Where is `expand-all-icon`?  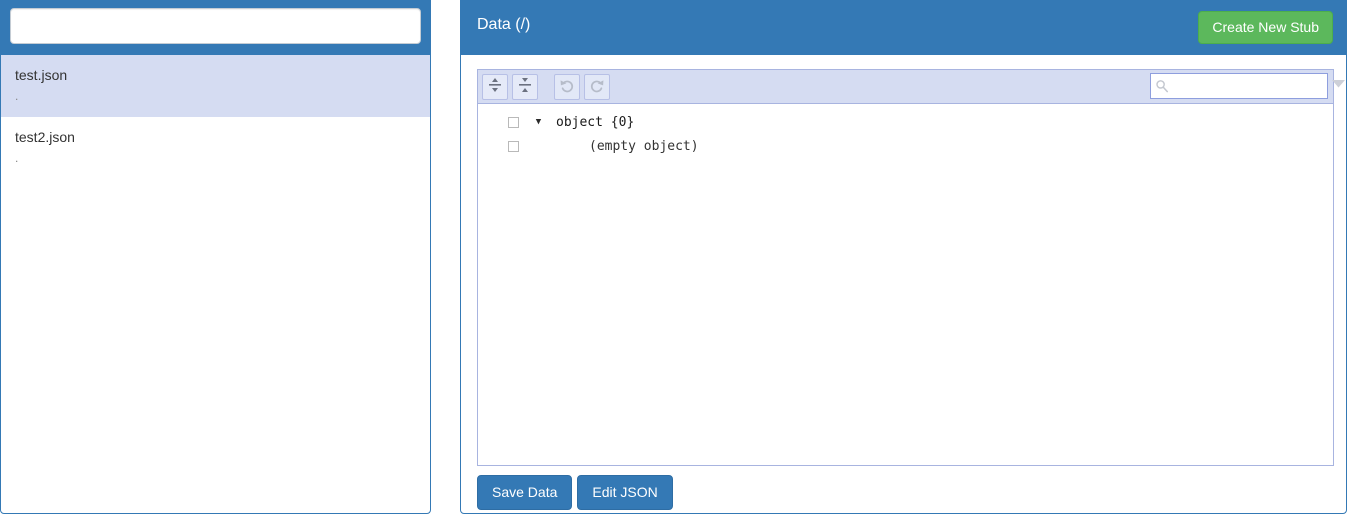
expand-all-icon is located at coordinates (495, 86).